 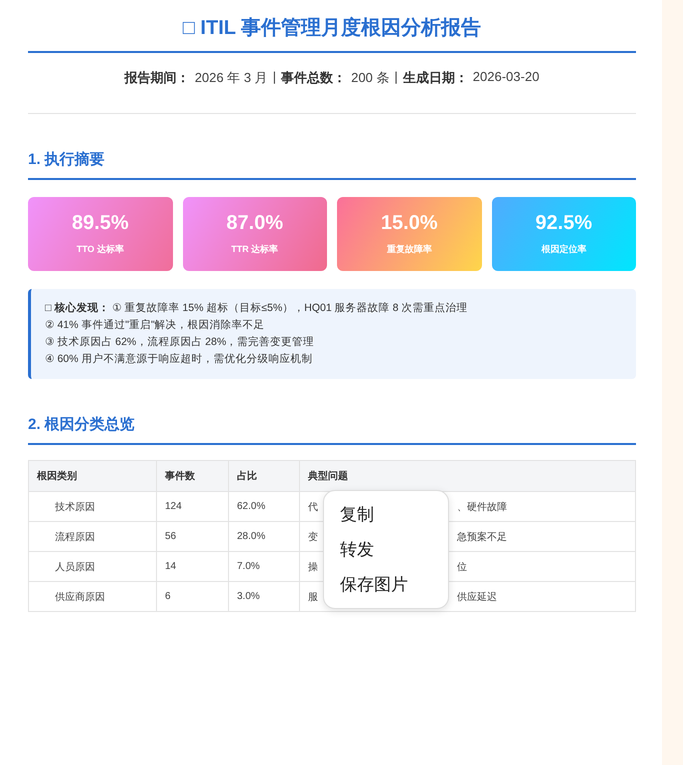 I want to click on kpi-label: 重复故障率, so click(x=409, y=249).